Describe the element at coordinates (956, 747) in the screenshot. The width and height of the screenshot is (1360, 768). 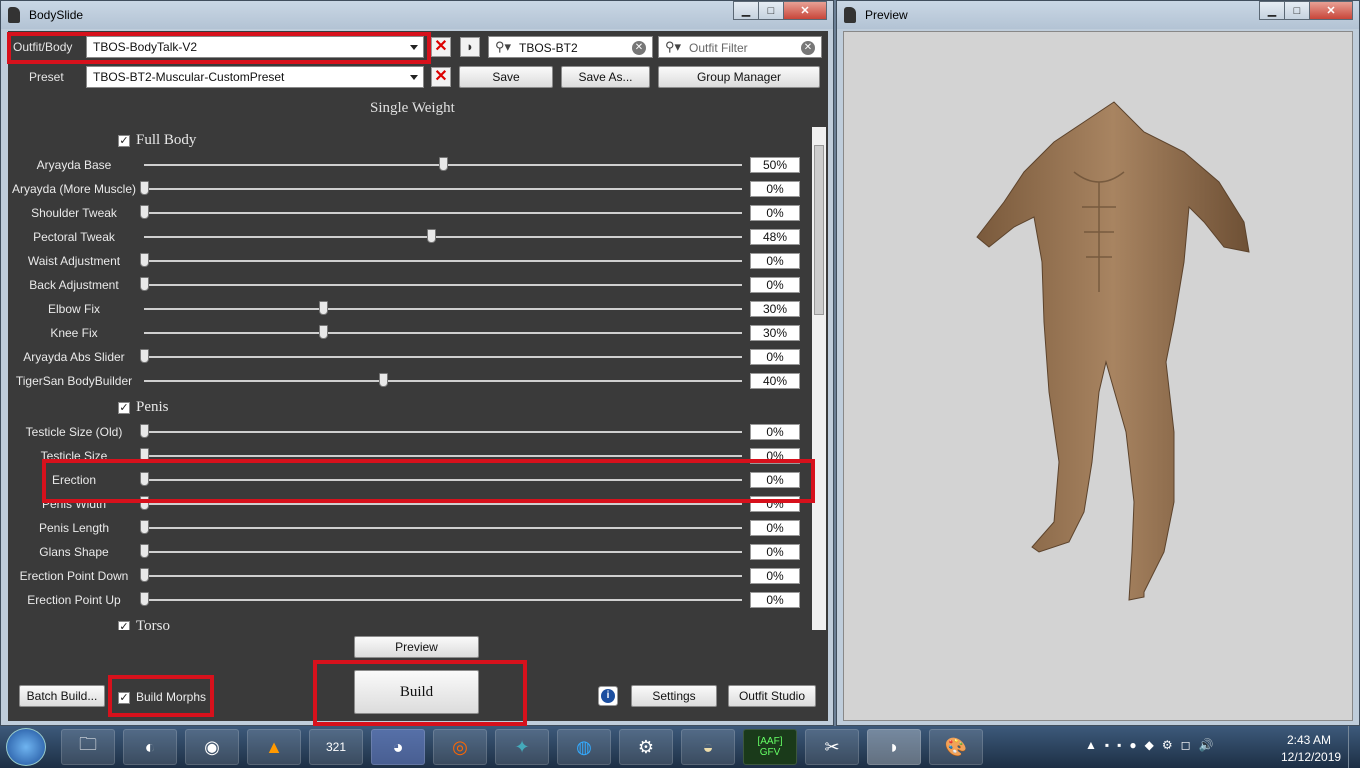
I see `paint2-icon: 🎨` at that location.